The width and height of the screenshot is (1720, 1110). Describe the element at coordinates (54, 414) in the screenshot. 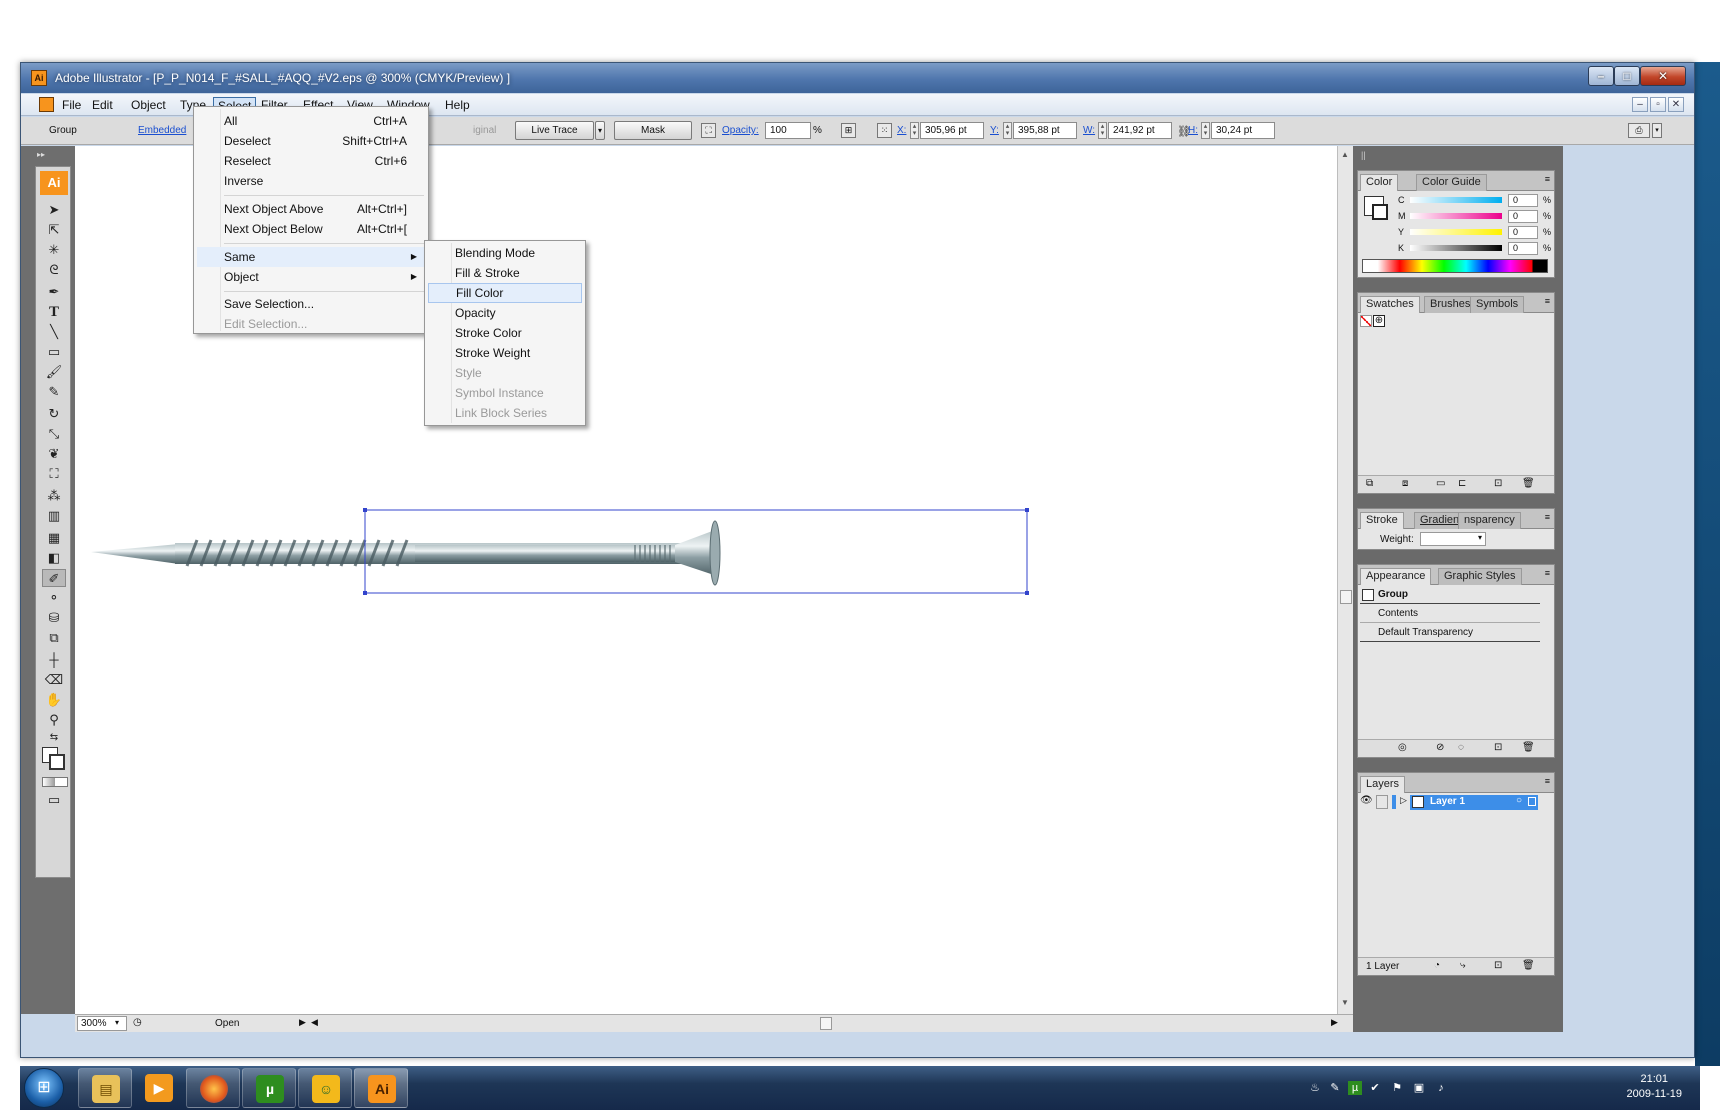

I see `rotate-tool-icon: ↻` at that location.